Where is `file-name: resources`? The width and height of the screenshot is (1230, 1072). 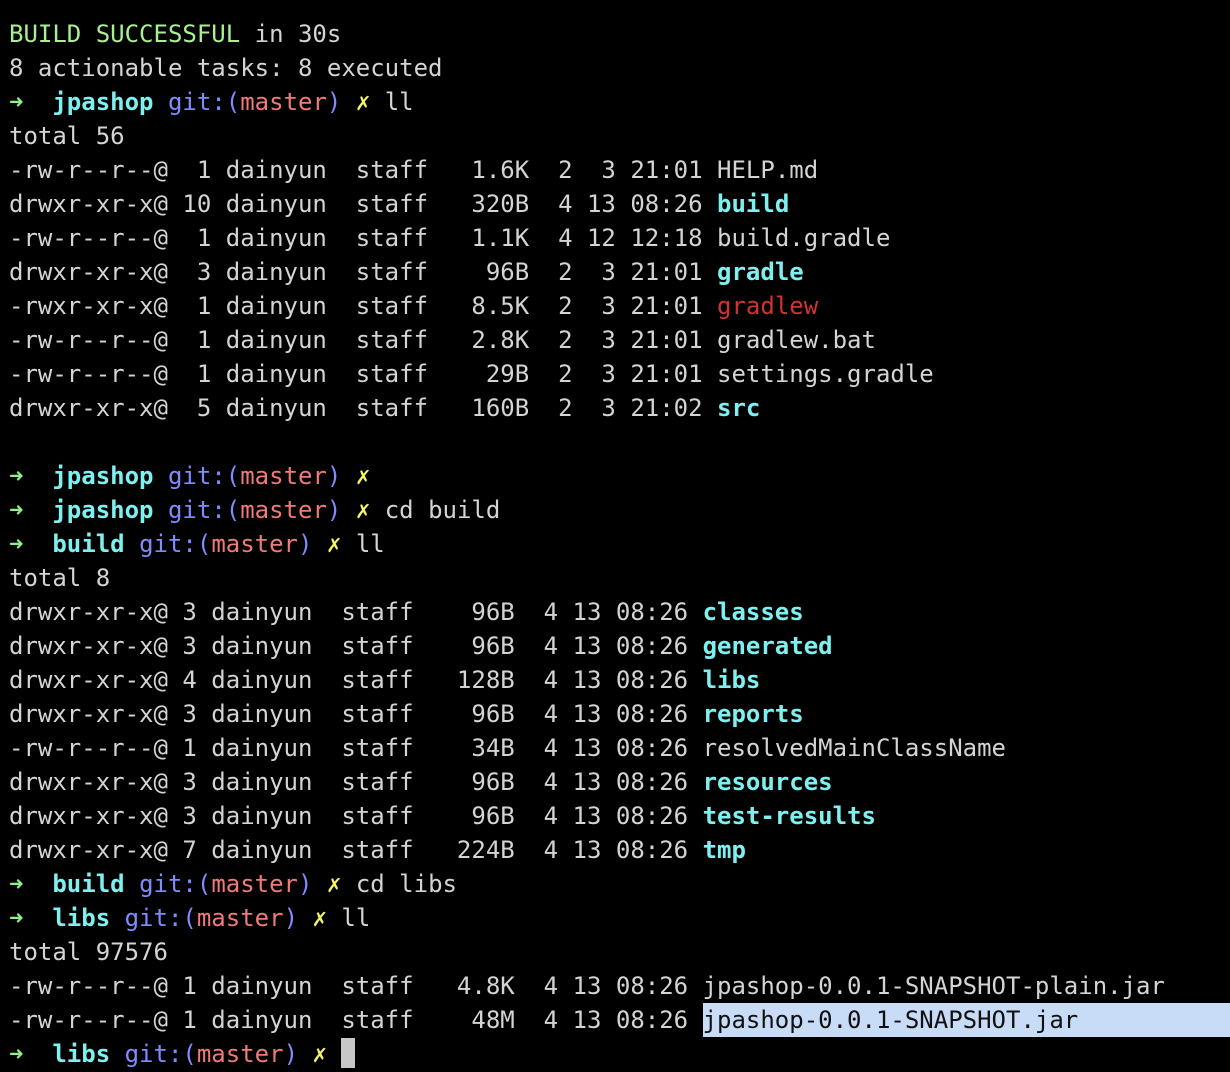
file-name: resources is located at coordinates (767, 782).